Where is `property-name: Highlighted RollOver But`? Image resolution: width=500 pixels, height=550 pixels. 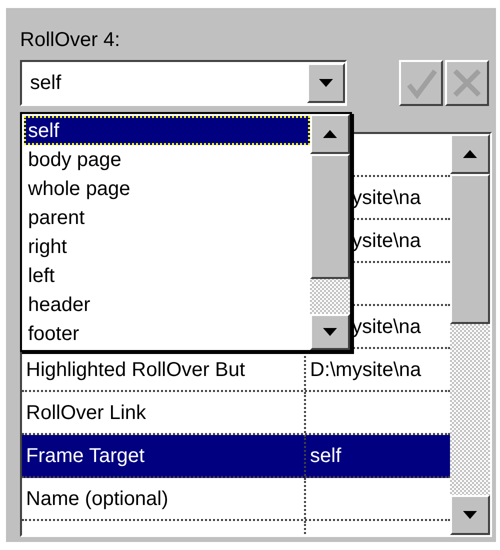
property-name: Highlighted RollOver But is located at coordinates (135, 370).